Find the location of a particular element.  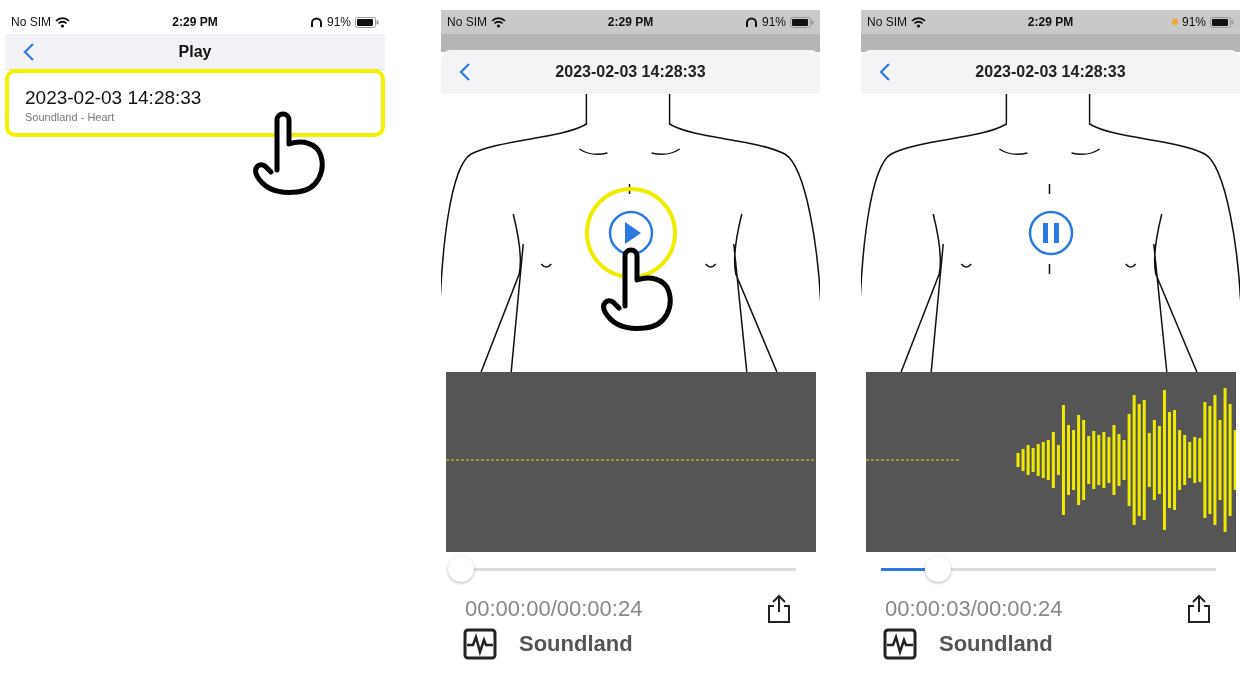

nav-title: Play is located at coordinates (195, 51).